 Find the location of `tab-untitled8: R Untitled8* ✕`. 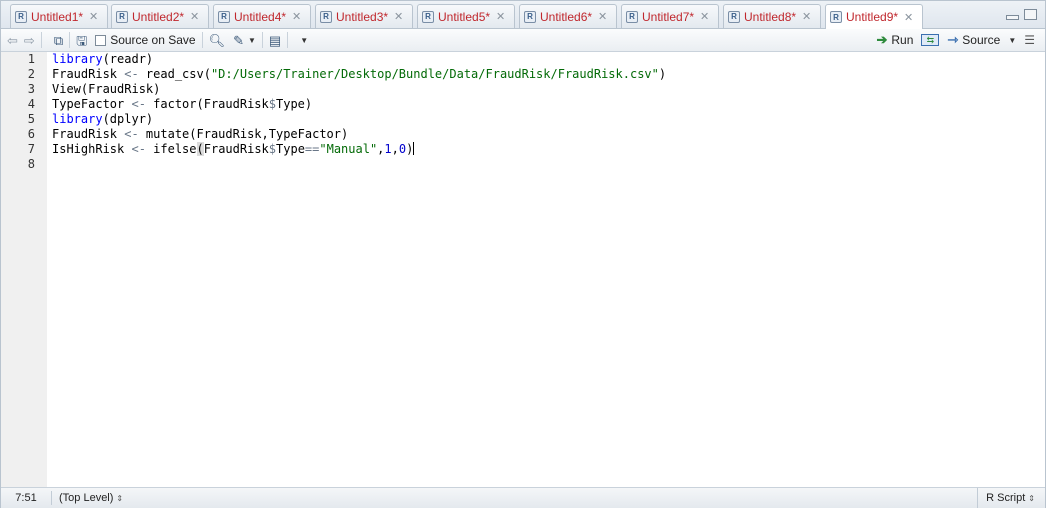

tab-untitled8: R Untitled8* ✕ is located at coordinates (772, 16).